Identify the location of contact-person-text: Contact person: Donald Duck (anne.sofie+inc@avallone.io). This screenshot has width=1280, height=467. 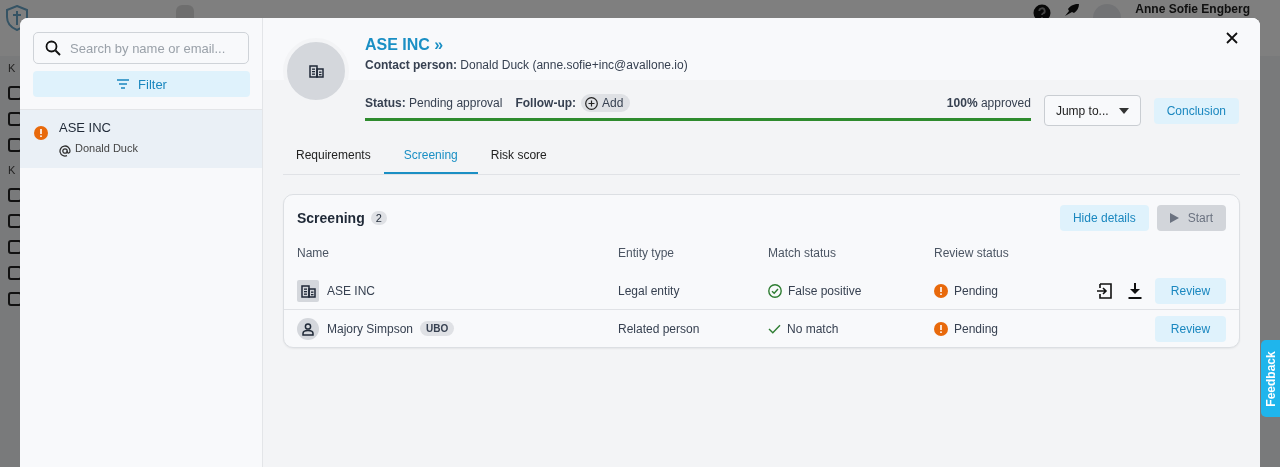
(527, 65).